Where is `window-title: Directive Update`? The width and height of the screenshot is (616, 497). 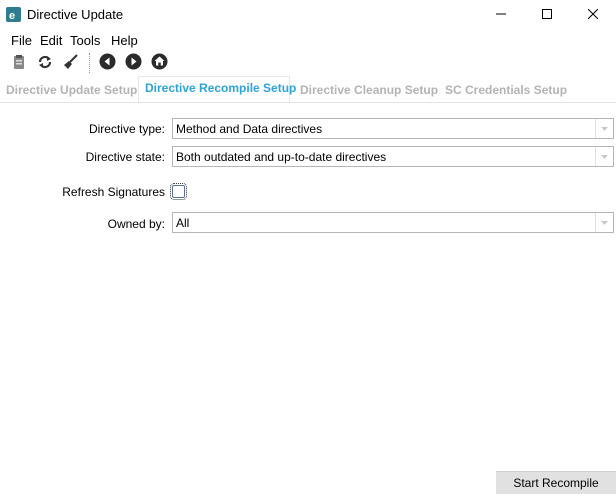
window-title: Directive Update is located at coordinates (75, 14).